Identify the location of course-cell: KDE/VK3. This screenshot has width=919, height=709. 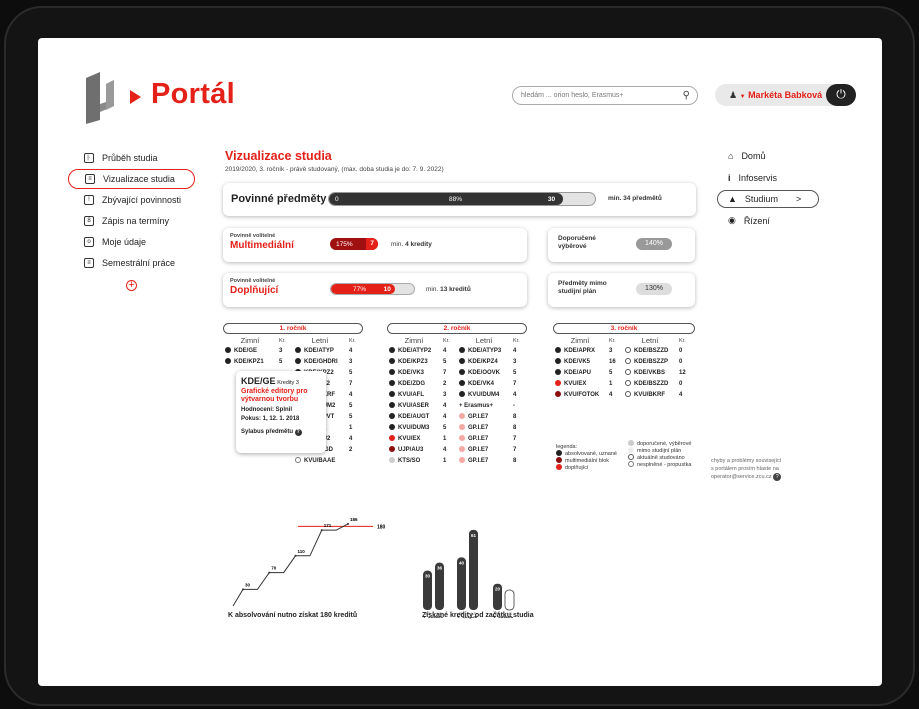
(414, 372).